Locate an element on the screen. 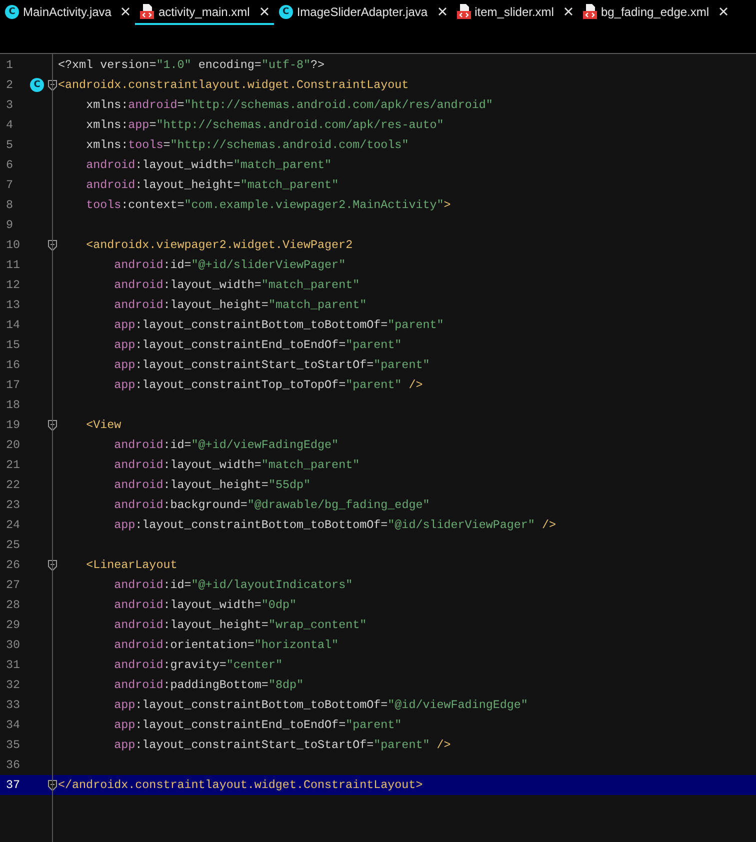  line-number: 35 is located at coordinates (13, 745).